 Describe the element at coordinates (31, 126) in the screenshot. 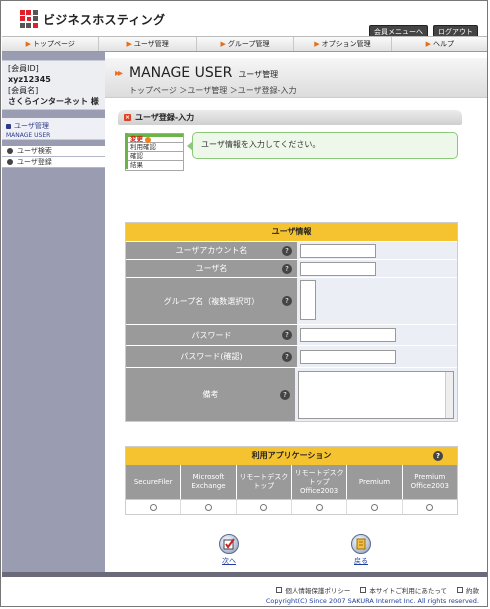

I see `section-title: ユーザ管理` at that location.